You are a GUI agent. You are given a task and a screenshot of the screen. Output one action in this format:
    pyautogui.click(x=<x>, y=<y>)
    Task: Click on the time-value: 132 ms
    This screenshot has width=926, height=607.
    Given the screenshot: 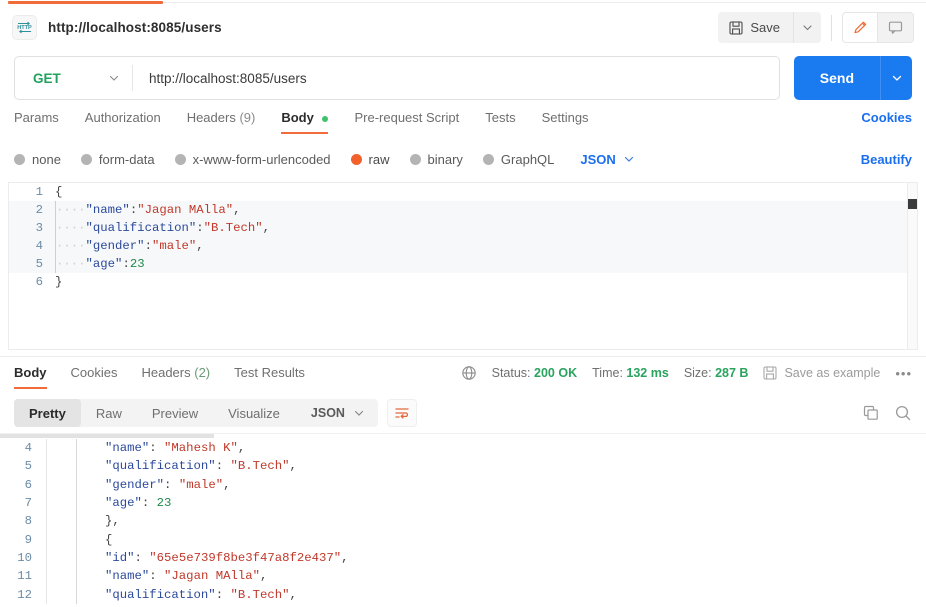 What is the action you would take?
    pyautogui.click(x=647, y=373)
    